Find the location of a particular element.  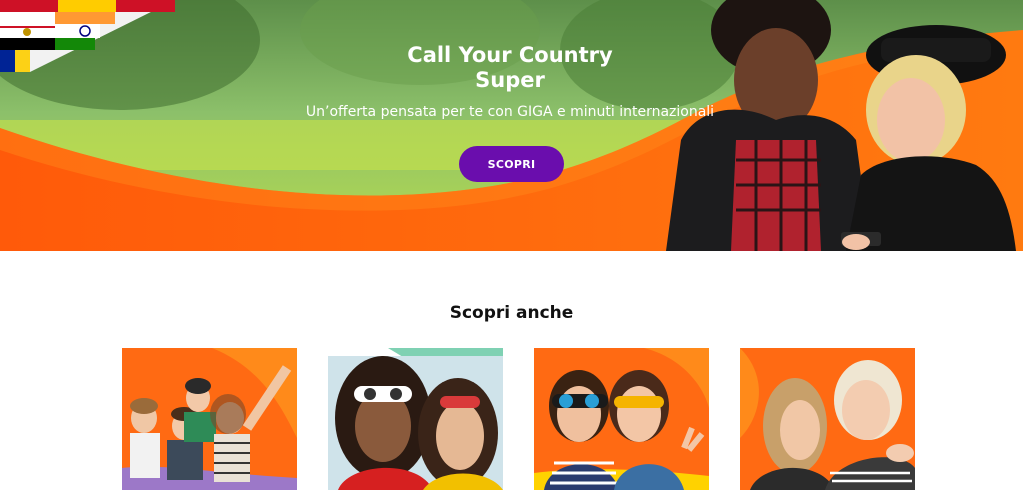

card-mother-daughter is located at coordinates (827, 419).